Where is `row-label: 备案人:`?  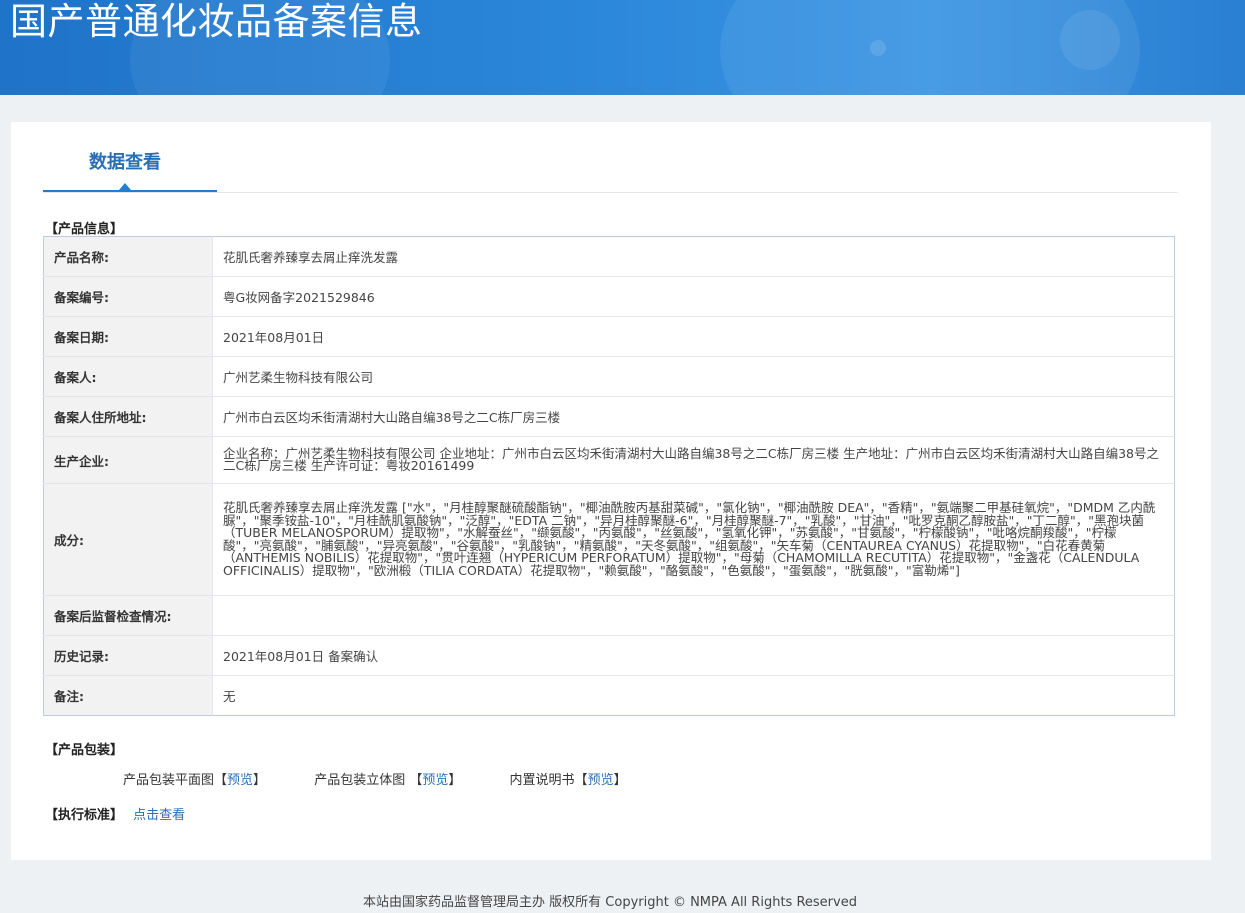
row-label: 备案人: is located at coordinates (128, 376).